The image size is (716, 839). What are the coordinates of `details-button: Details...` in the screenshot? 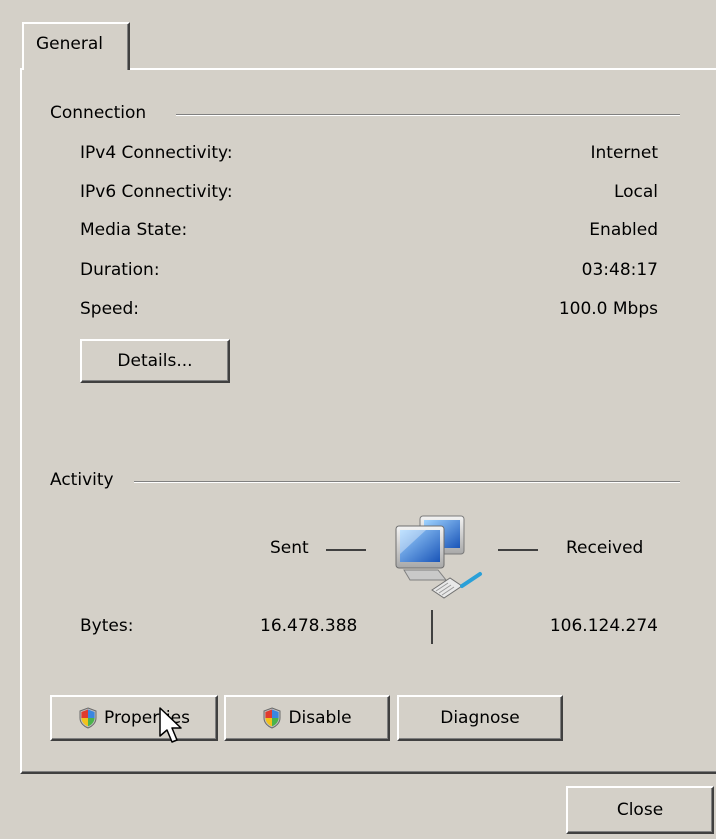 It's located at (155, 361).